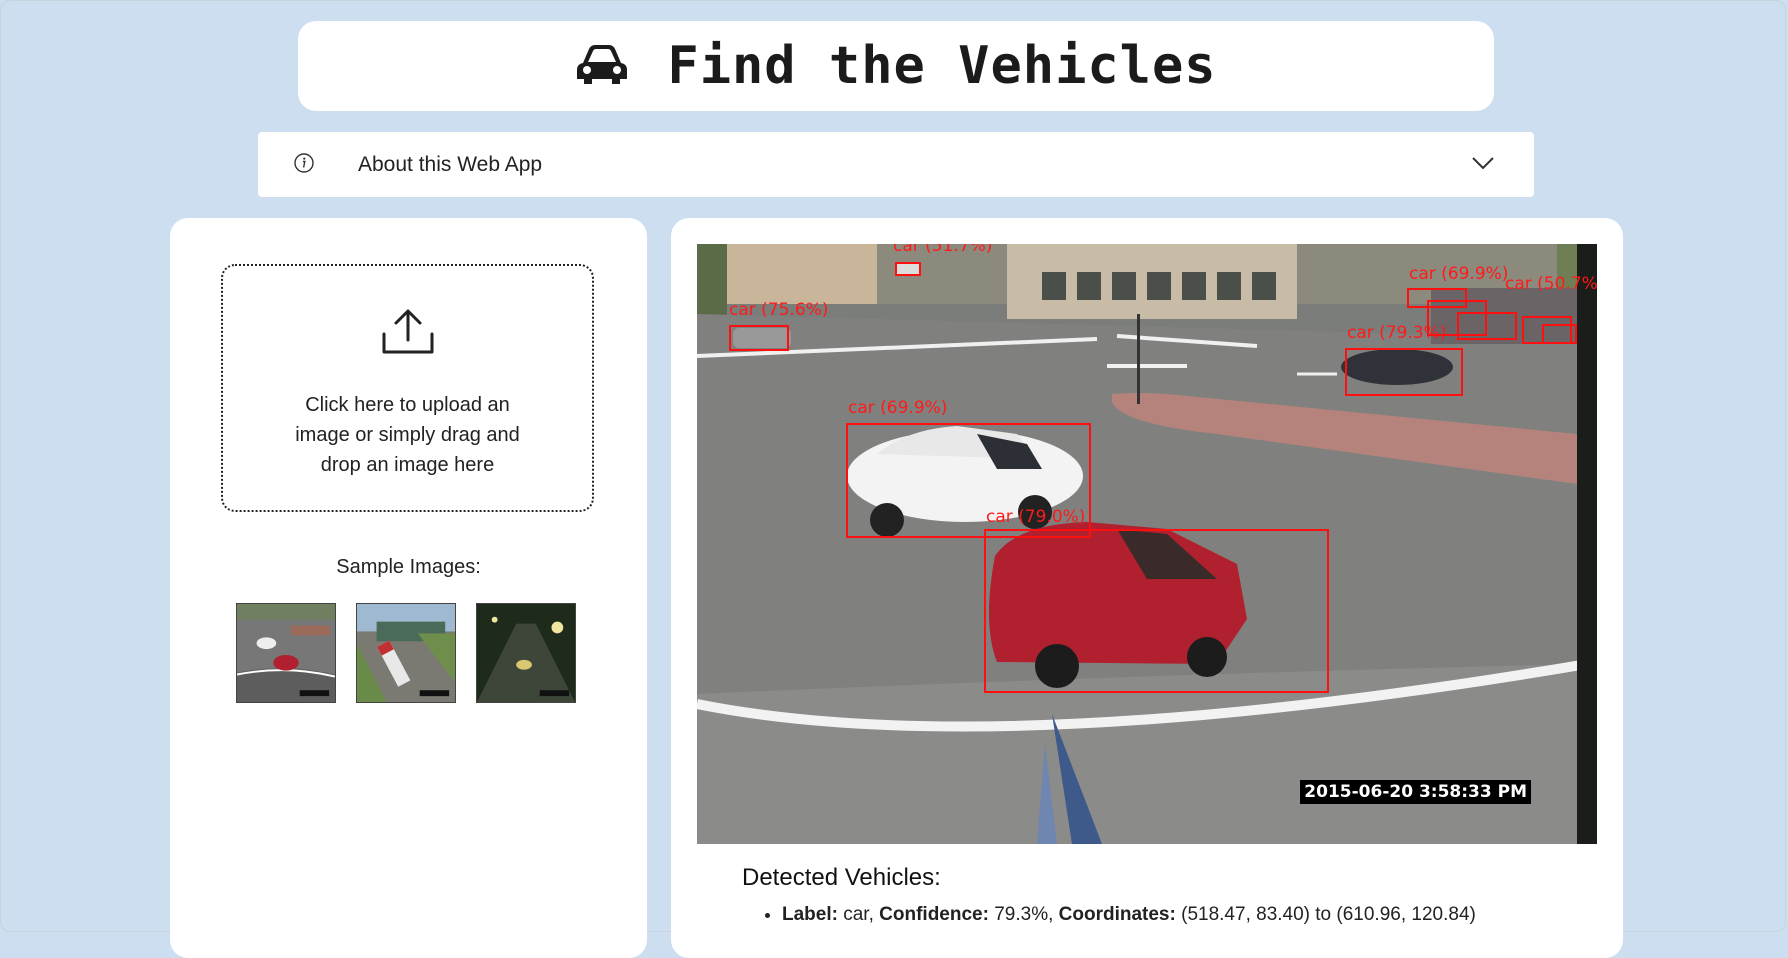 The width and height of the screenshot is (1788, 958). Describe the element at coordinates (856, 914) in the screenshot. I see `label-value: car` at that location.